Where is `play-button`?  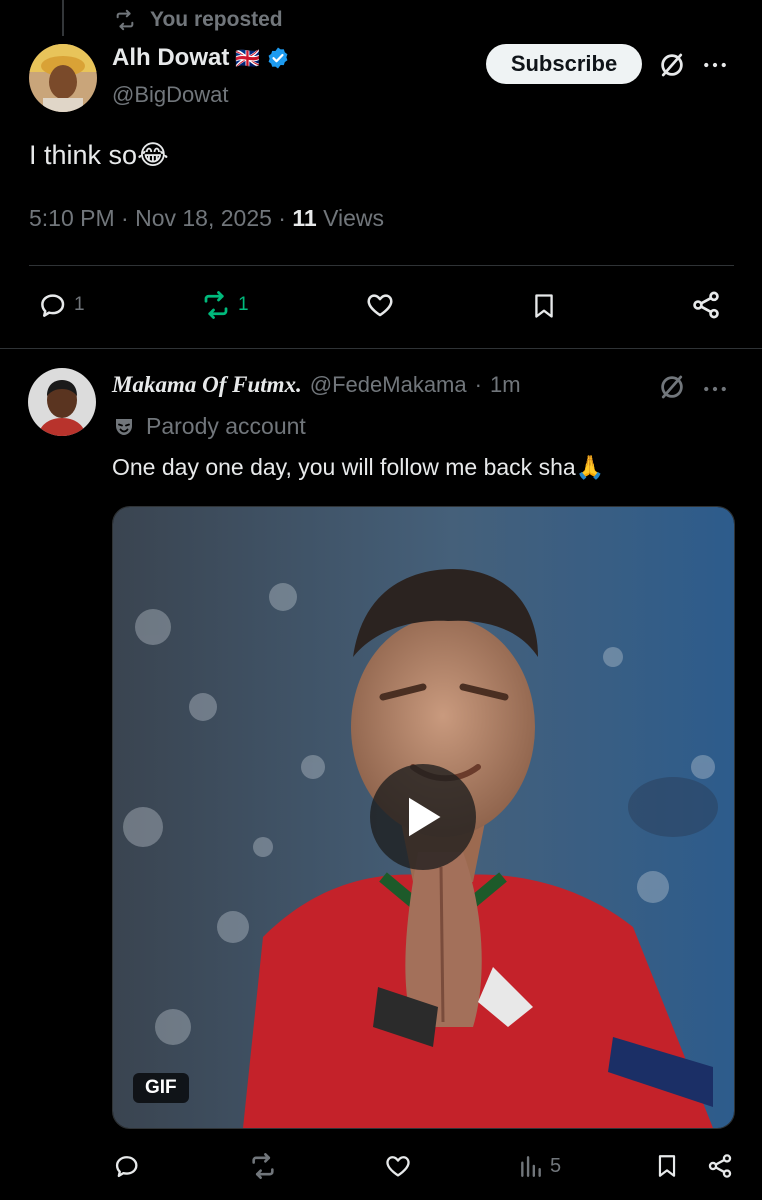 play-button is located at coordinates (423, 817).